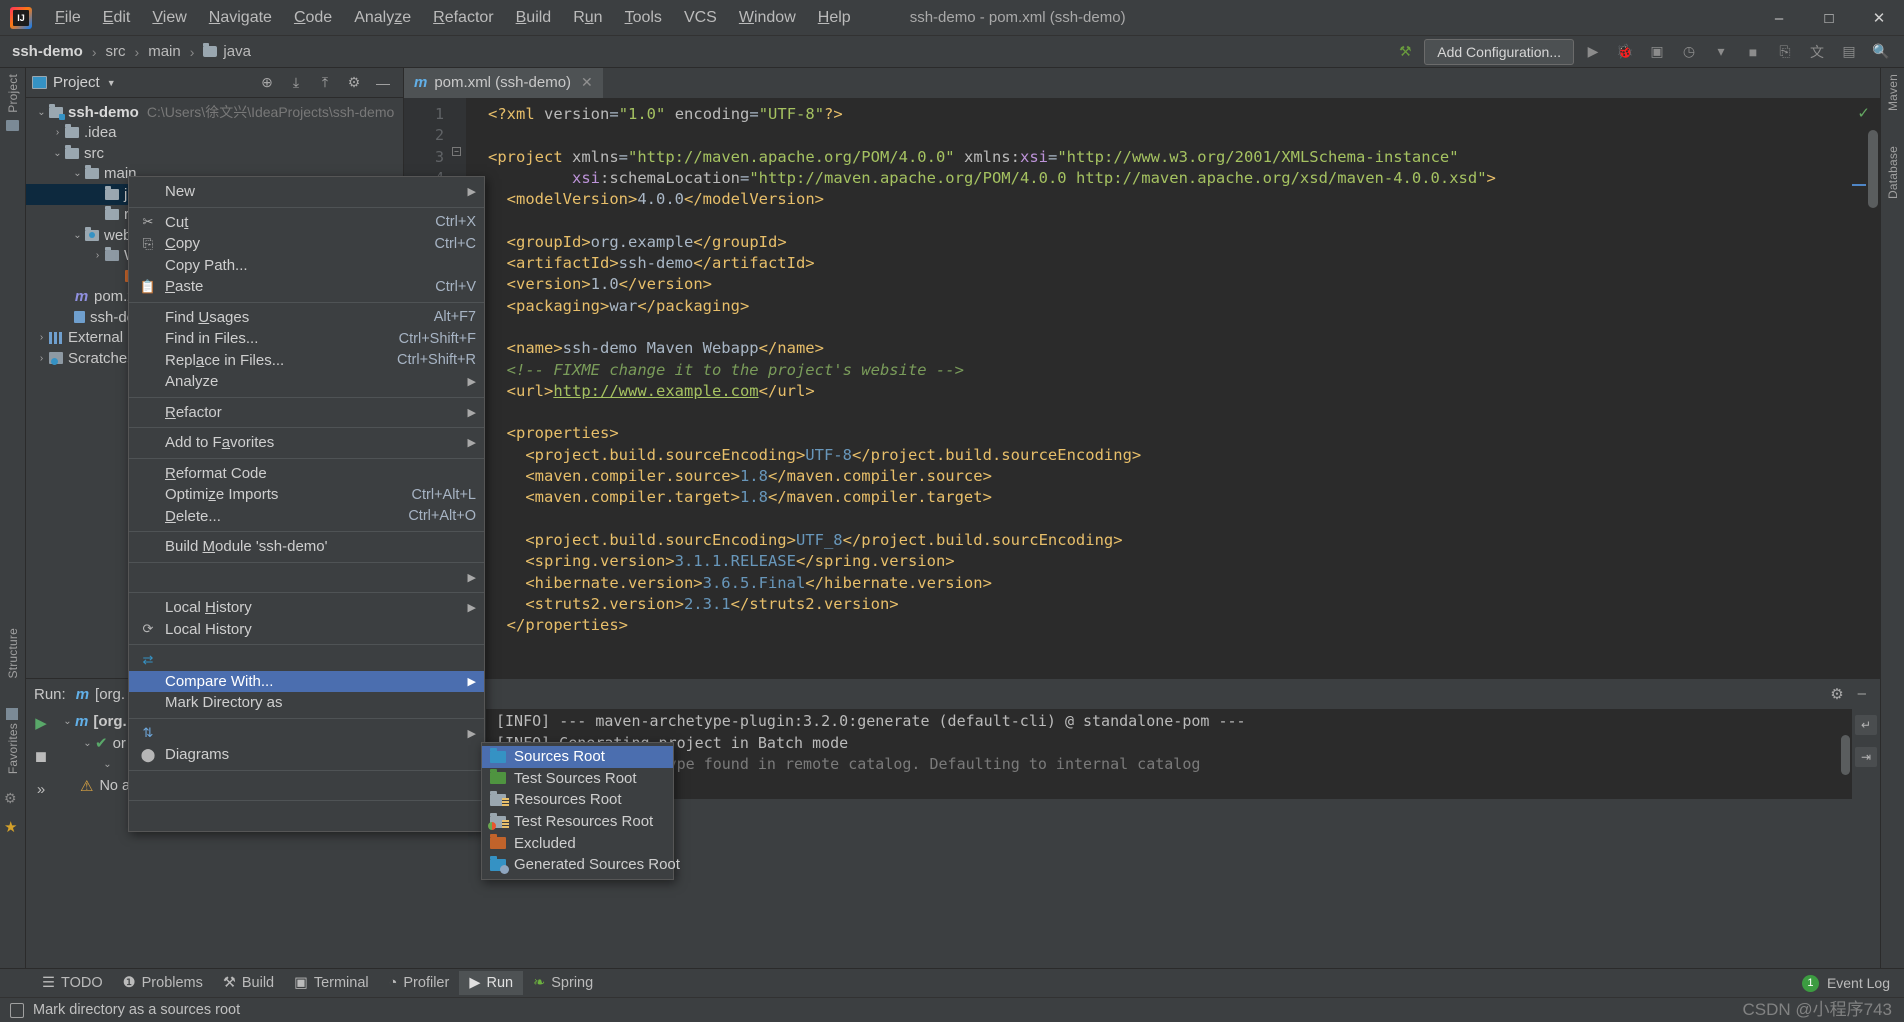 The width and height of the screenshot is (1904, 1022). What do you see at coordinates (306, 382) in the screenshot?
I see `context-menu-item-analyze: Analyze ▶` at bounding box center [306, 382].